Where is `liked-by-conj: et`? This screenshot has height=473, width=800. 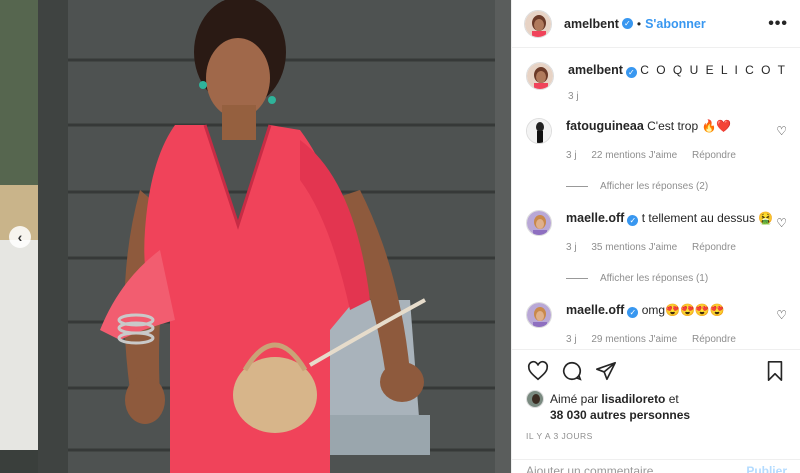
liked-by-conj: et is located at coordinates (673, 399).